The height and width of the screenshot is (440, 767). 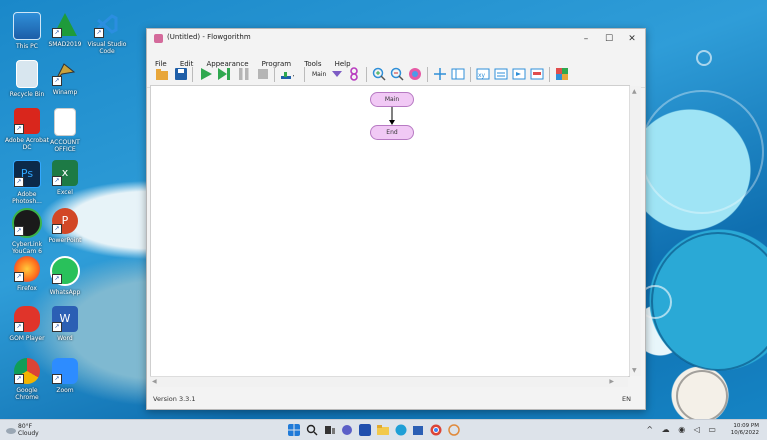 I want to click on recycle-bin-icon, so click(x=27, y=74).